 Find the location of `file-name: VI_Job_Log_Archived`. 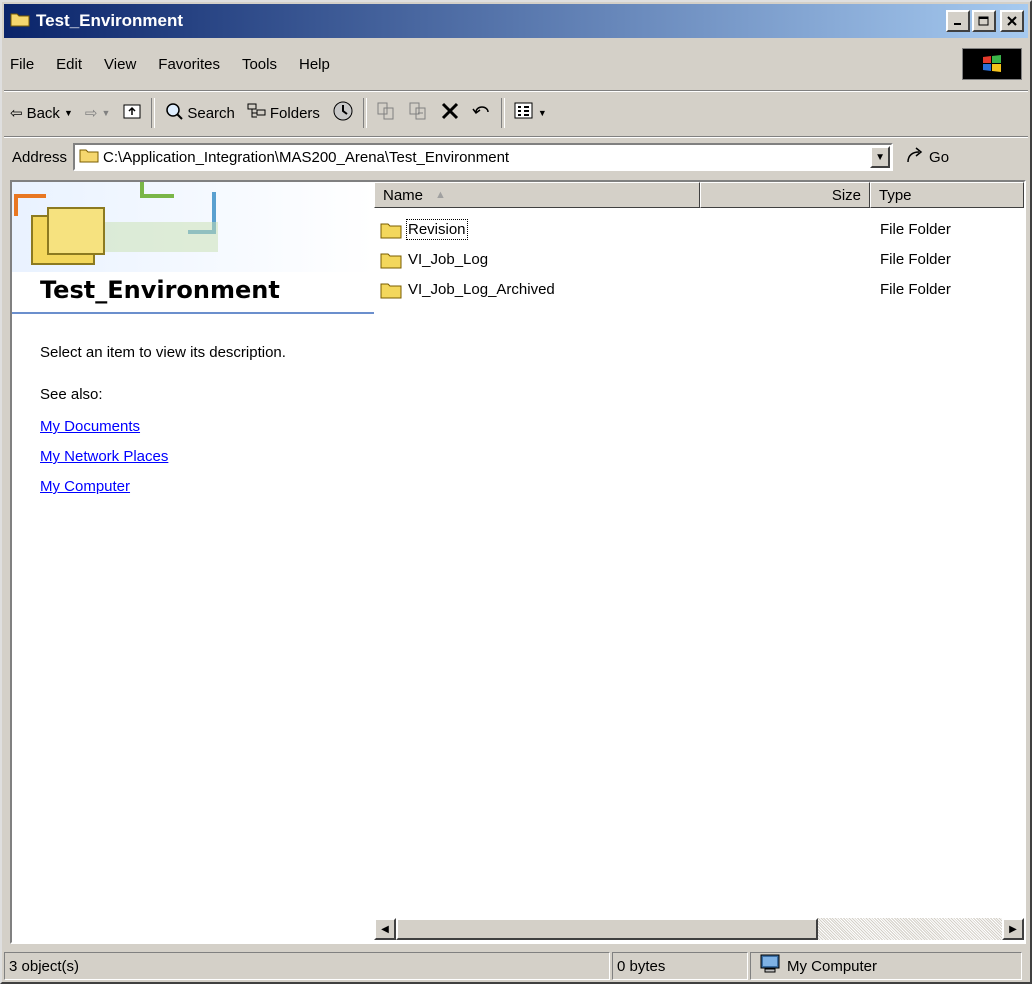

file-name: VI_Job_Log_Archived is located at coordinates (481, 289).